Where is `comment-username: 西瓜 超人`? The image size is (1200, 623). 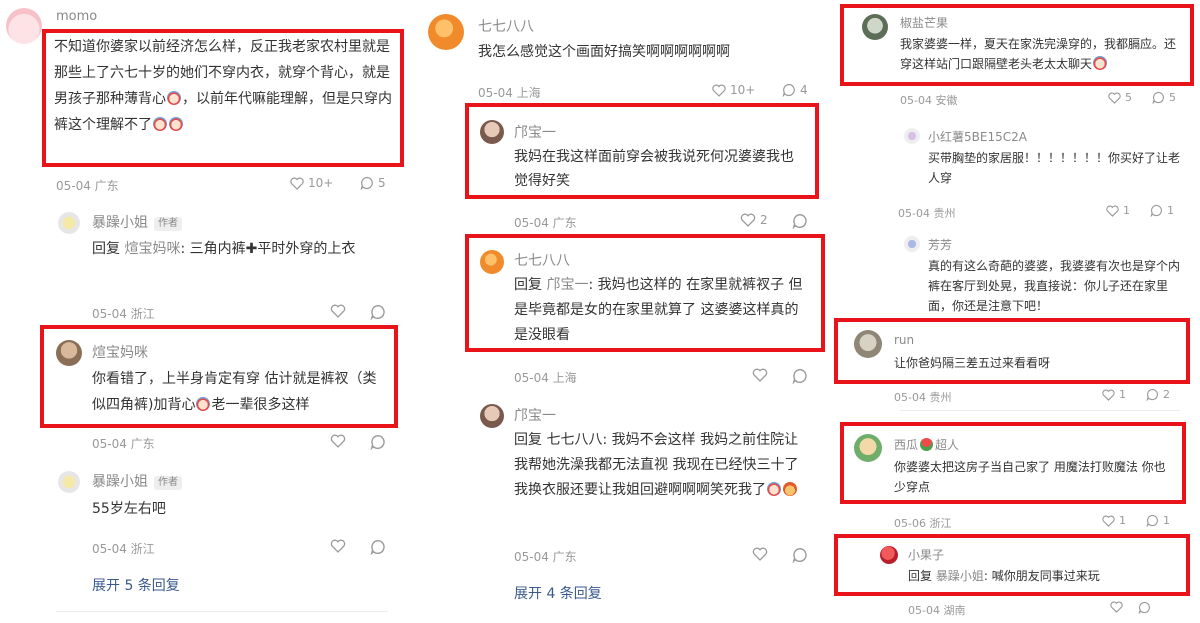
comment-username: 西瓜 超人 is located at coordinates (926, 444).